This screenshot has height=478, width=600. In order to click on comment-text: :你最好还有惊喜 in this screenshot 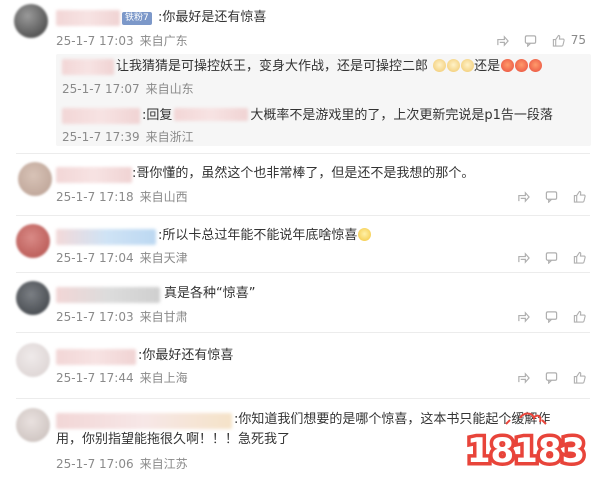, I will do `click(186, 355)`.